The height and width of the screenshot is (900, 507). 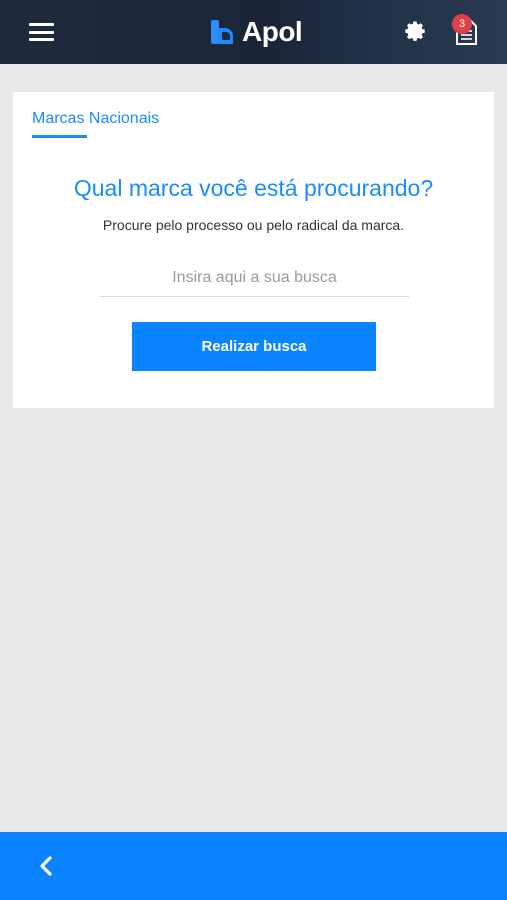 I want to click on search-heading: Qual marca você está procurando?, so click(x=253, y=188).